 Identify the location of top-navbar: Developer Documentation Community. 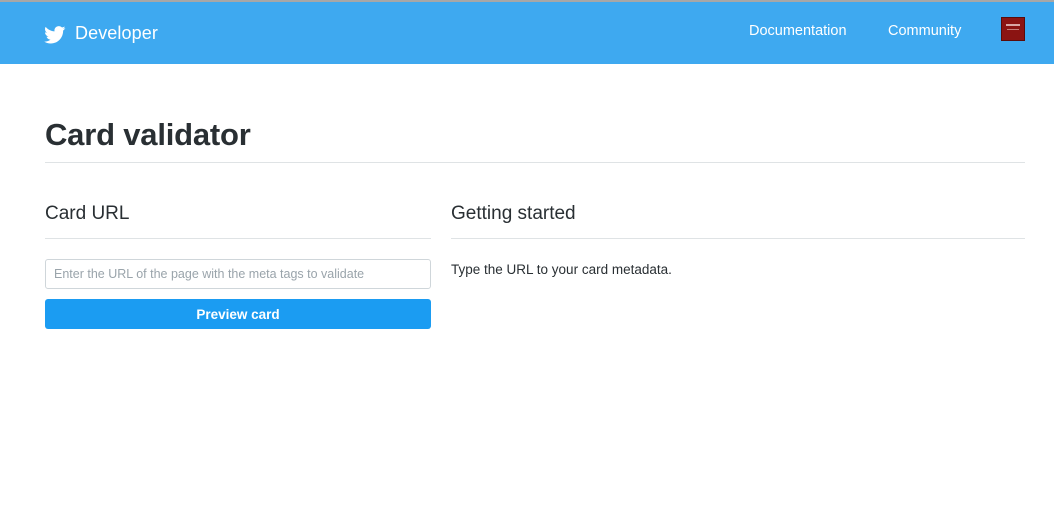
(527, 33).